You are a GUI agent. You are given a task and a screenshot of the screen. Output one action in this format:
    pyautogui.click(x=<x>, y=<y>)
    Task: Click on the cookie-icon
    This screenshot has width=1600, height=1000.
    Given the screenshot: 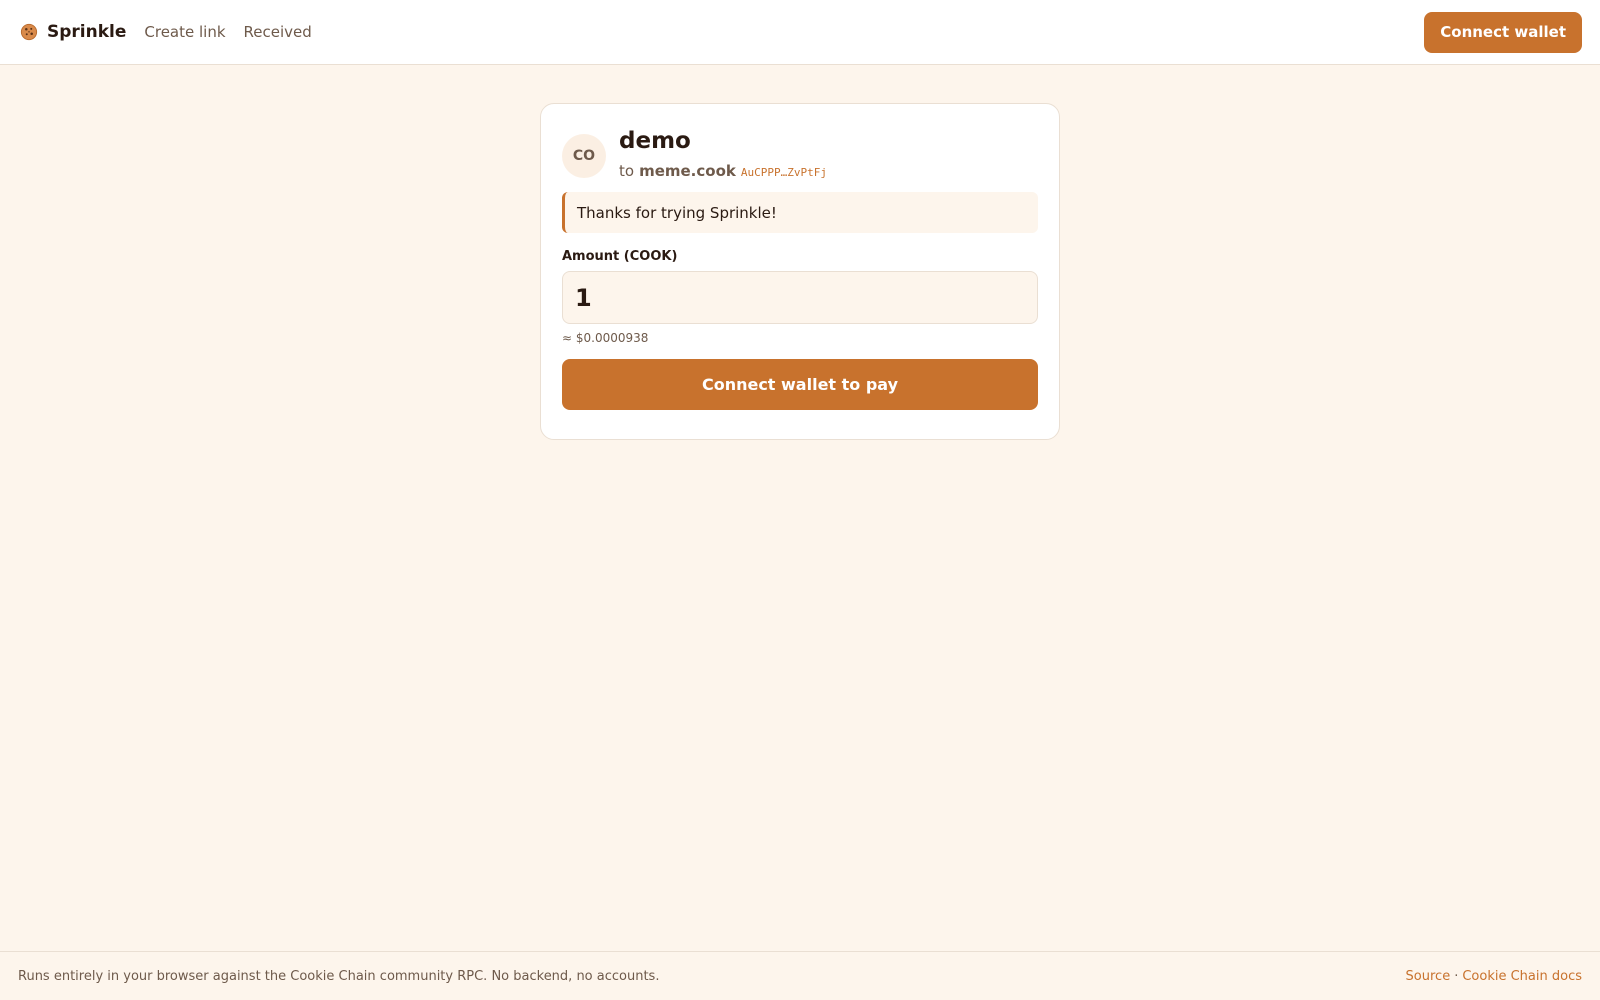 What is the action you would take?
    pyautogui.click(x=29, y=32)
    